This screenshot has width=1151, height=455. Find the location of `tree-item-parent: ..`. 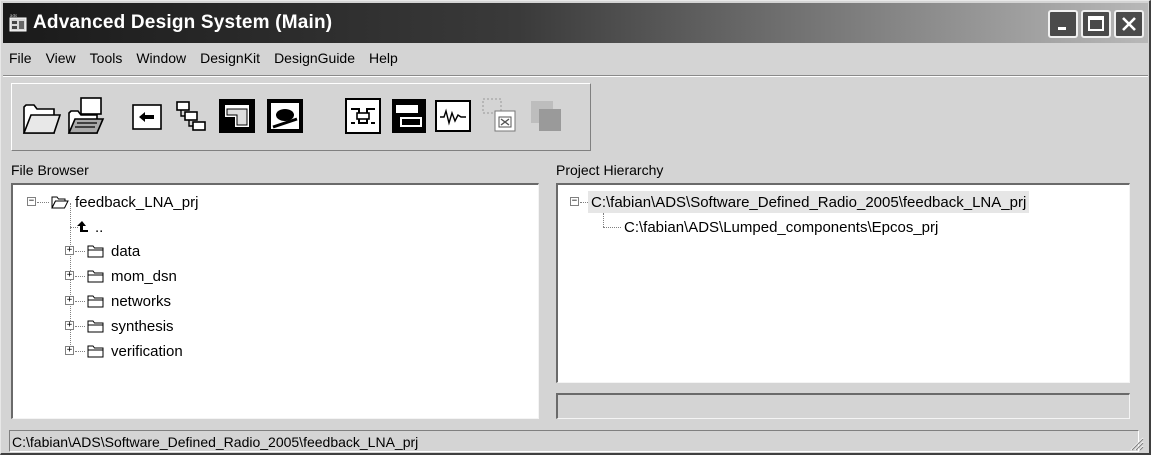

tree-item-parent: .. is located at coordinates (99, 227).